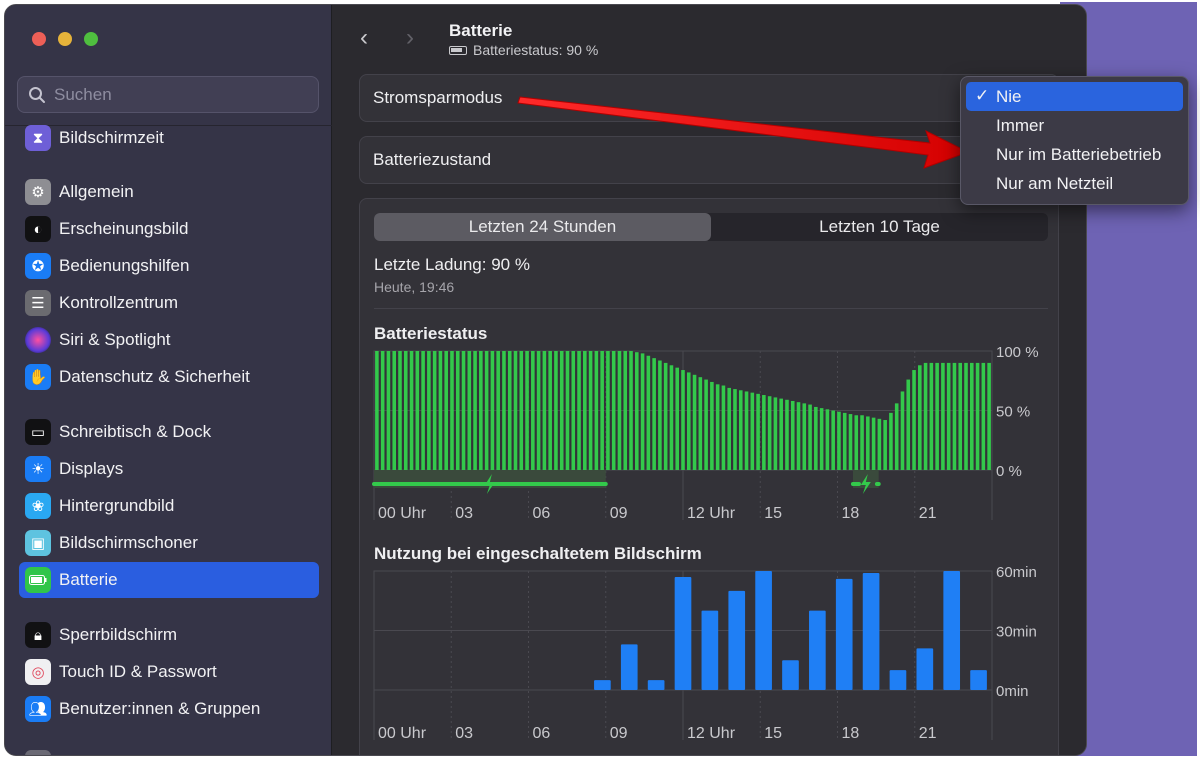 The image size is (1200, 759). Describe the element at coordinates (169, 229) in the screenshot. I see `sidebar-item-erscheinungsbild: ◐ Erscheinungsbild` at that location.